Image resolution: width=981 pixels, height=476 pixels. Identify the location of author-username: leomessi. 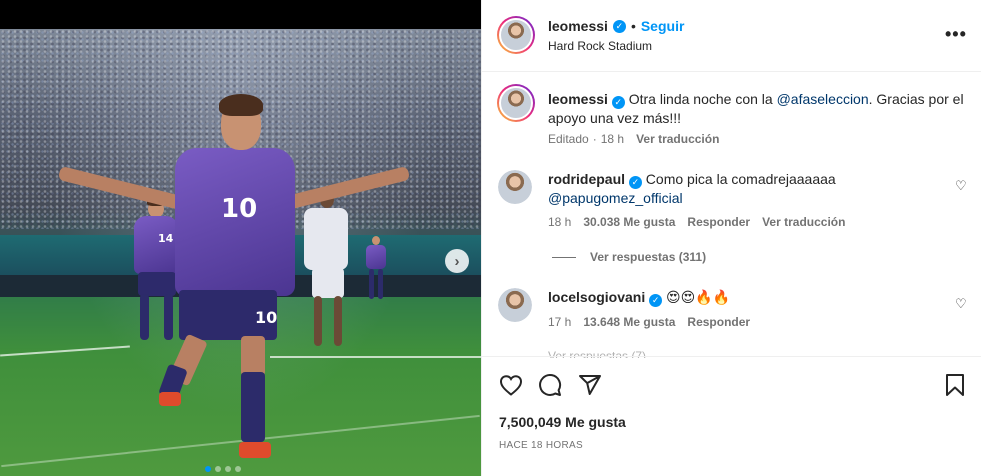
(578, 26).